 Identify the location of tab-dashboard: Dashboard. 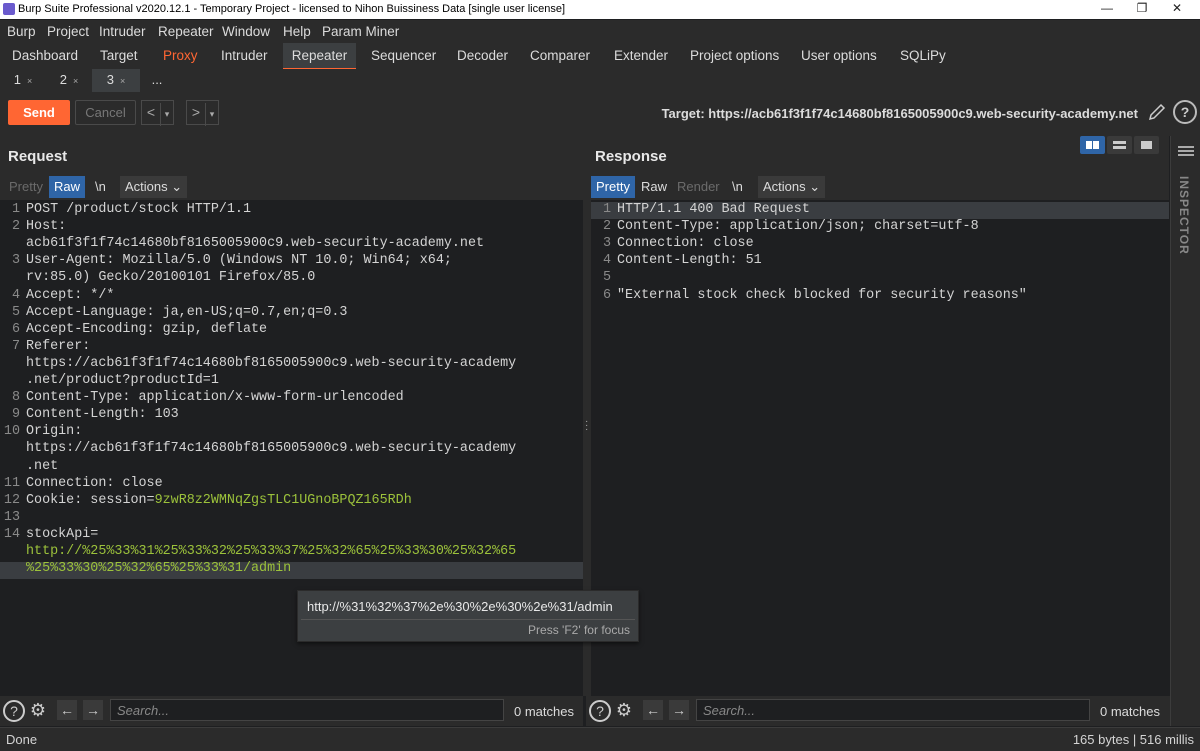
(45, 55).